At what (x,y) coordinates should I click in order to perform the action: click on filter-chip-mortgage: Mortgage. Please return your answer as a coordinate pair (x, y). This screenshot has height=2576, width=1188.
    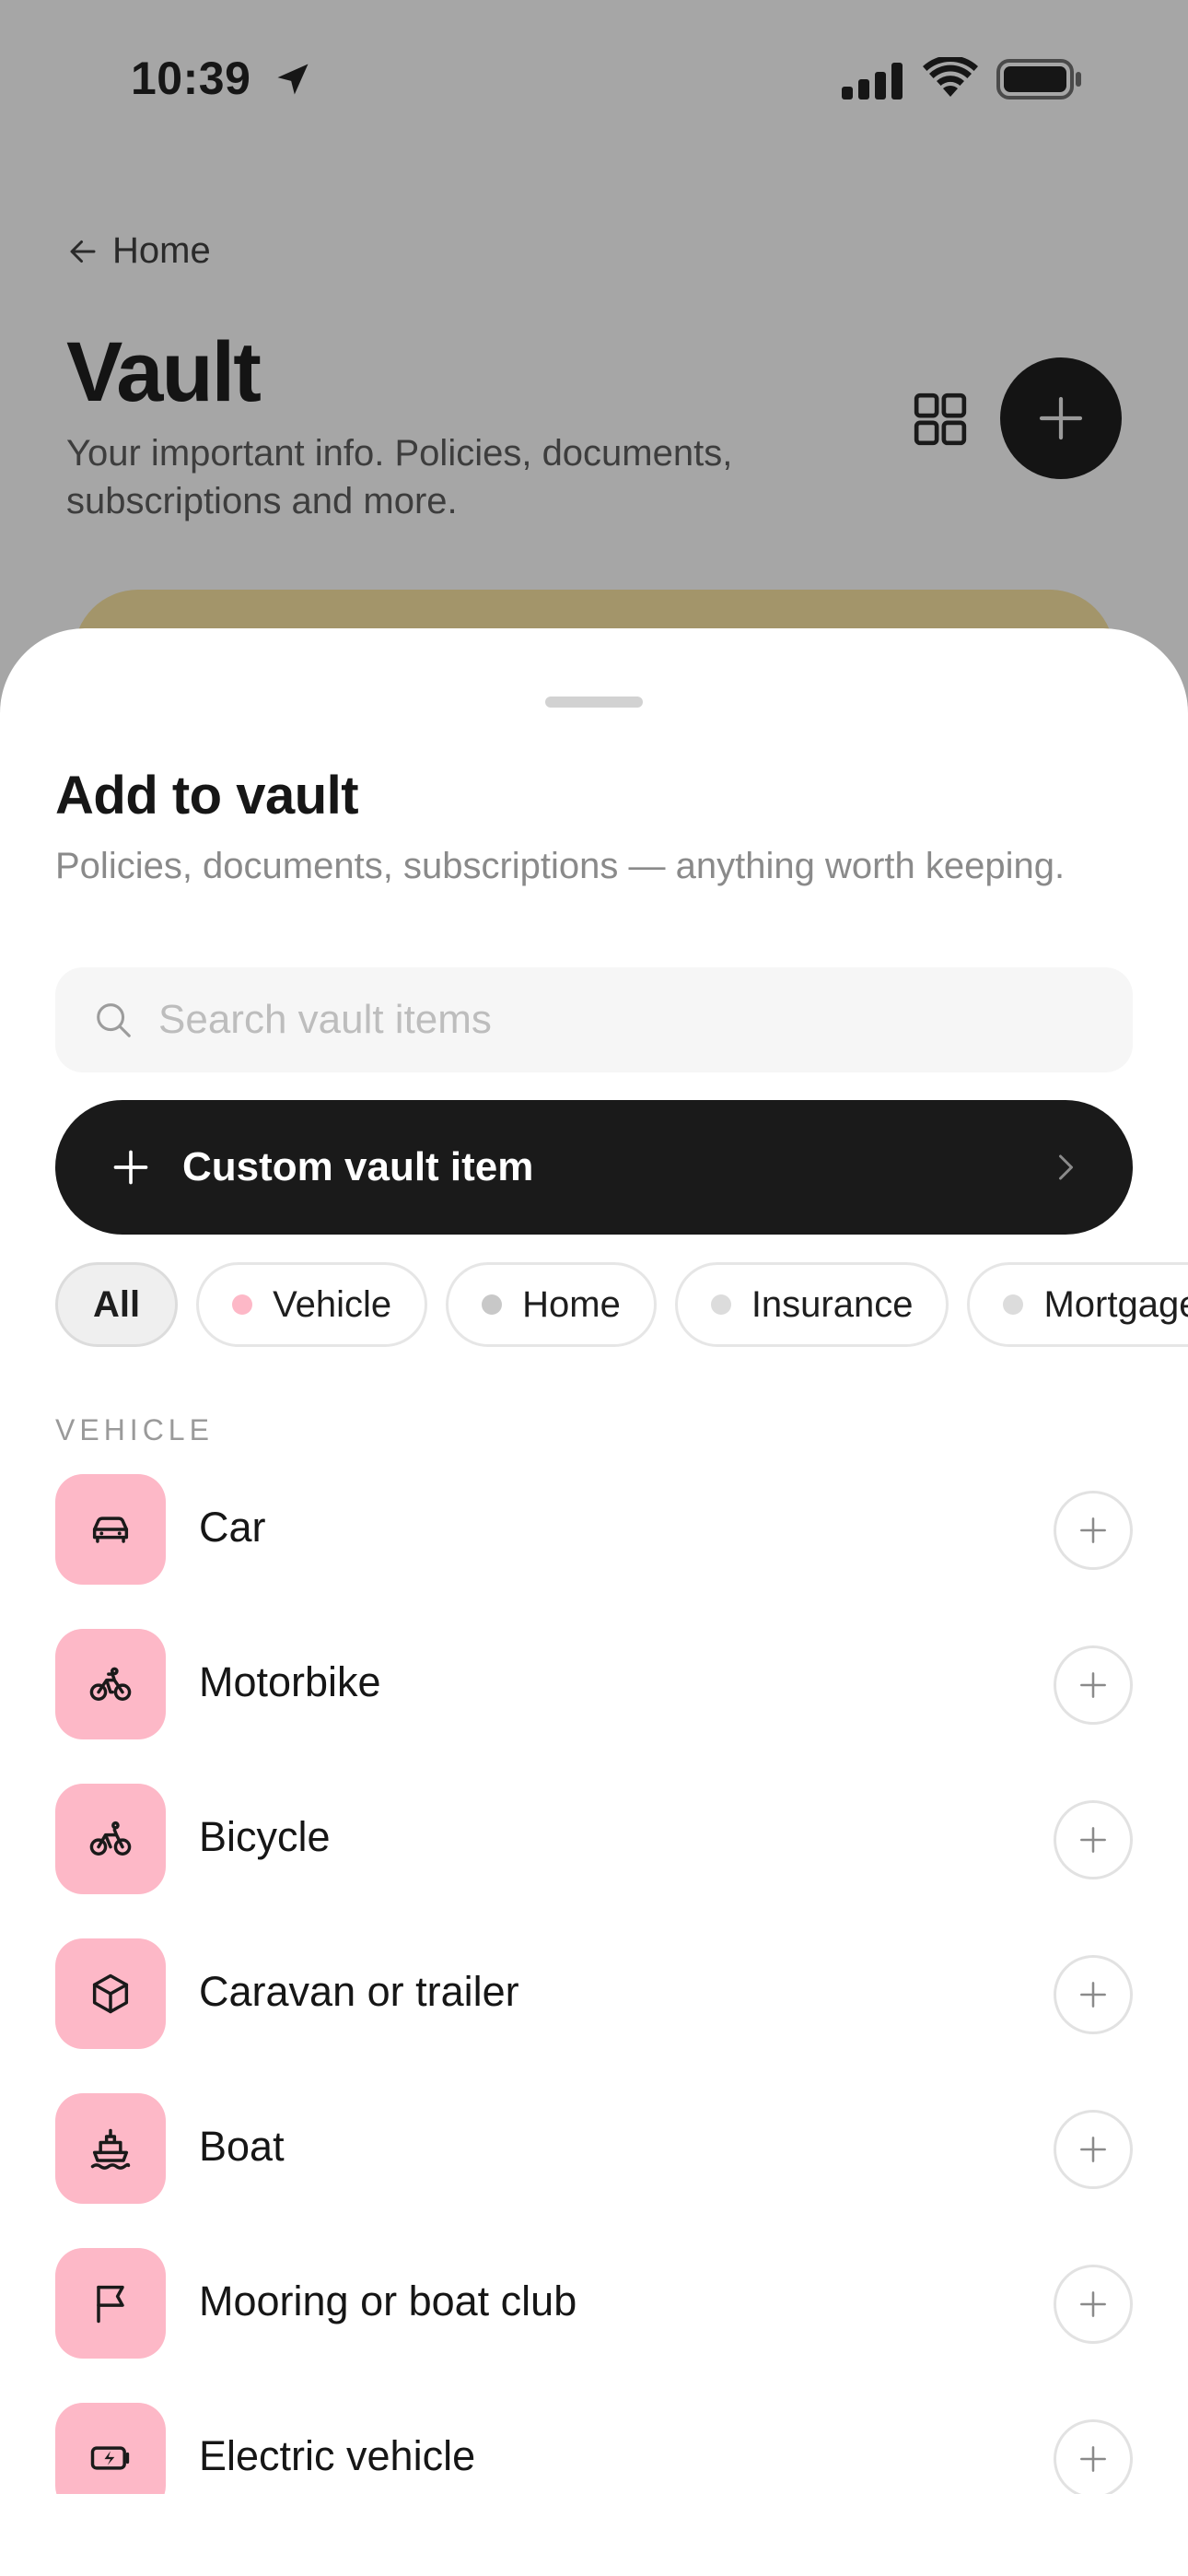
    Looking at the image, I should click on (1077, 1304).